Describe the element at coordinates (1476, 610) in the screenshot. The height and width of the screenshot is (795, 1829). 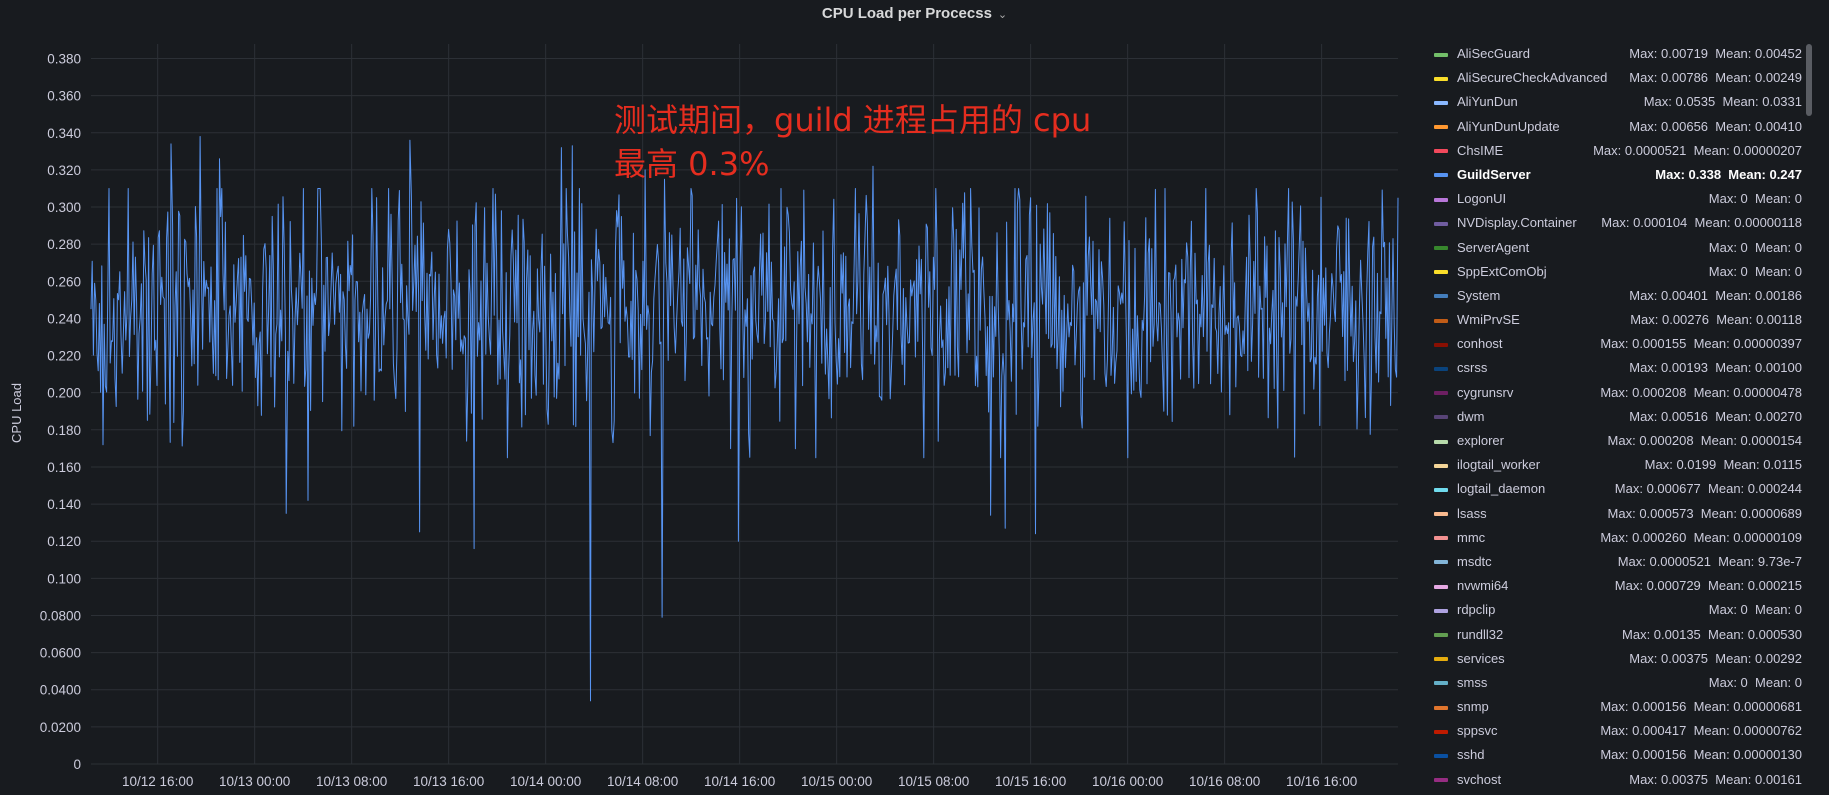
I see `legend-series-name: rdpclip` at that location.